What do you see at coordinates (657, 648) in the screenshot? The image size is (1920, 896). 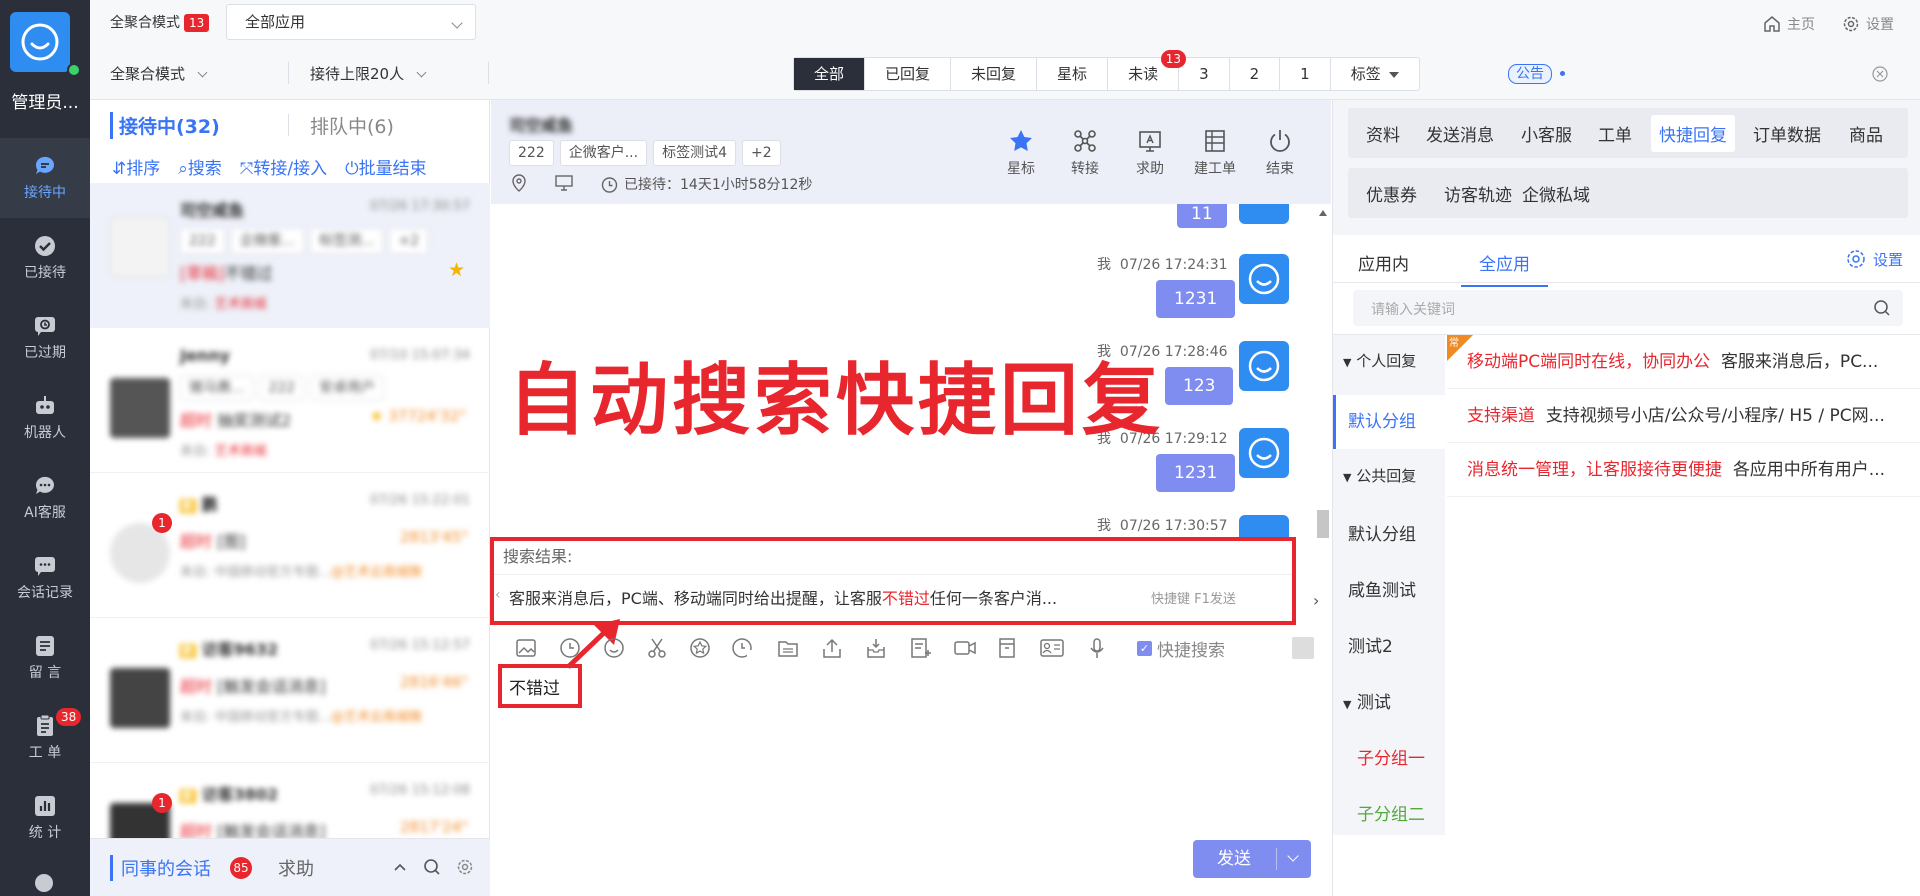 I see `scissors-icon` at bounding box center [657, 648].